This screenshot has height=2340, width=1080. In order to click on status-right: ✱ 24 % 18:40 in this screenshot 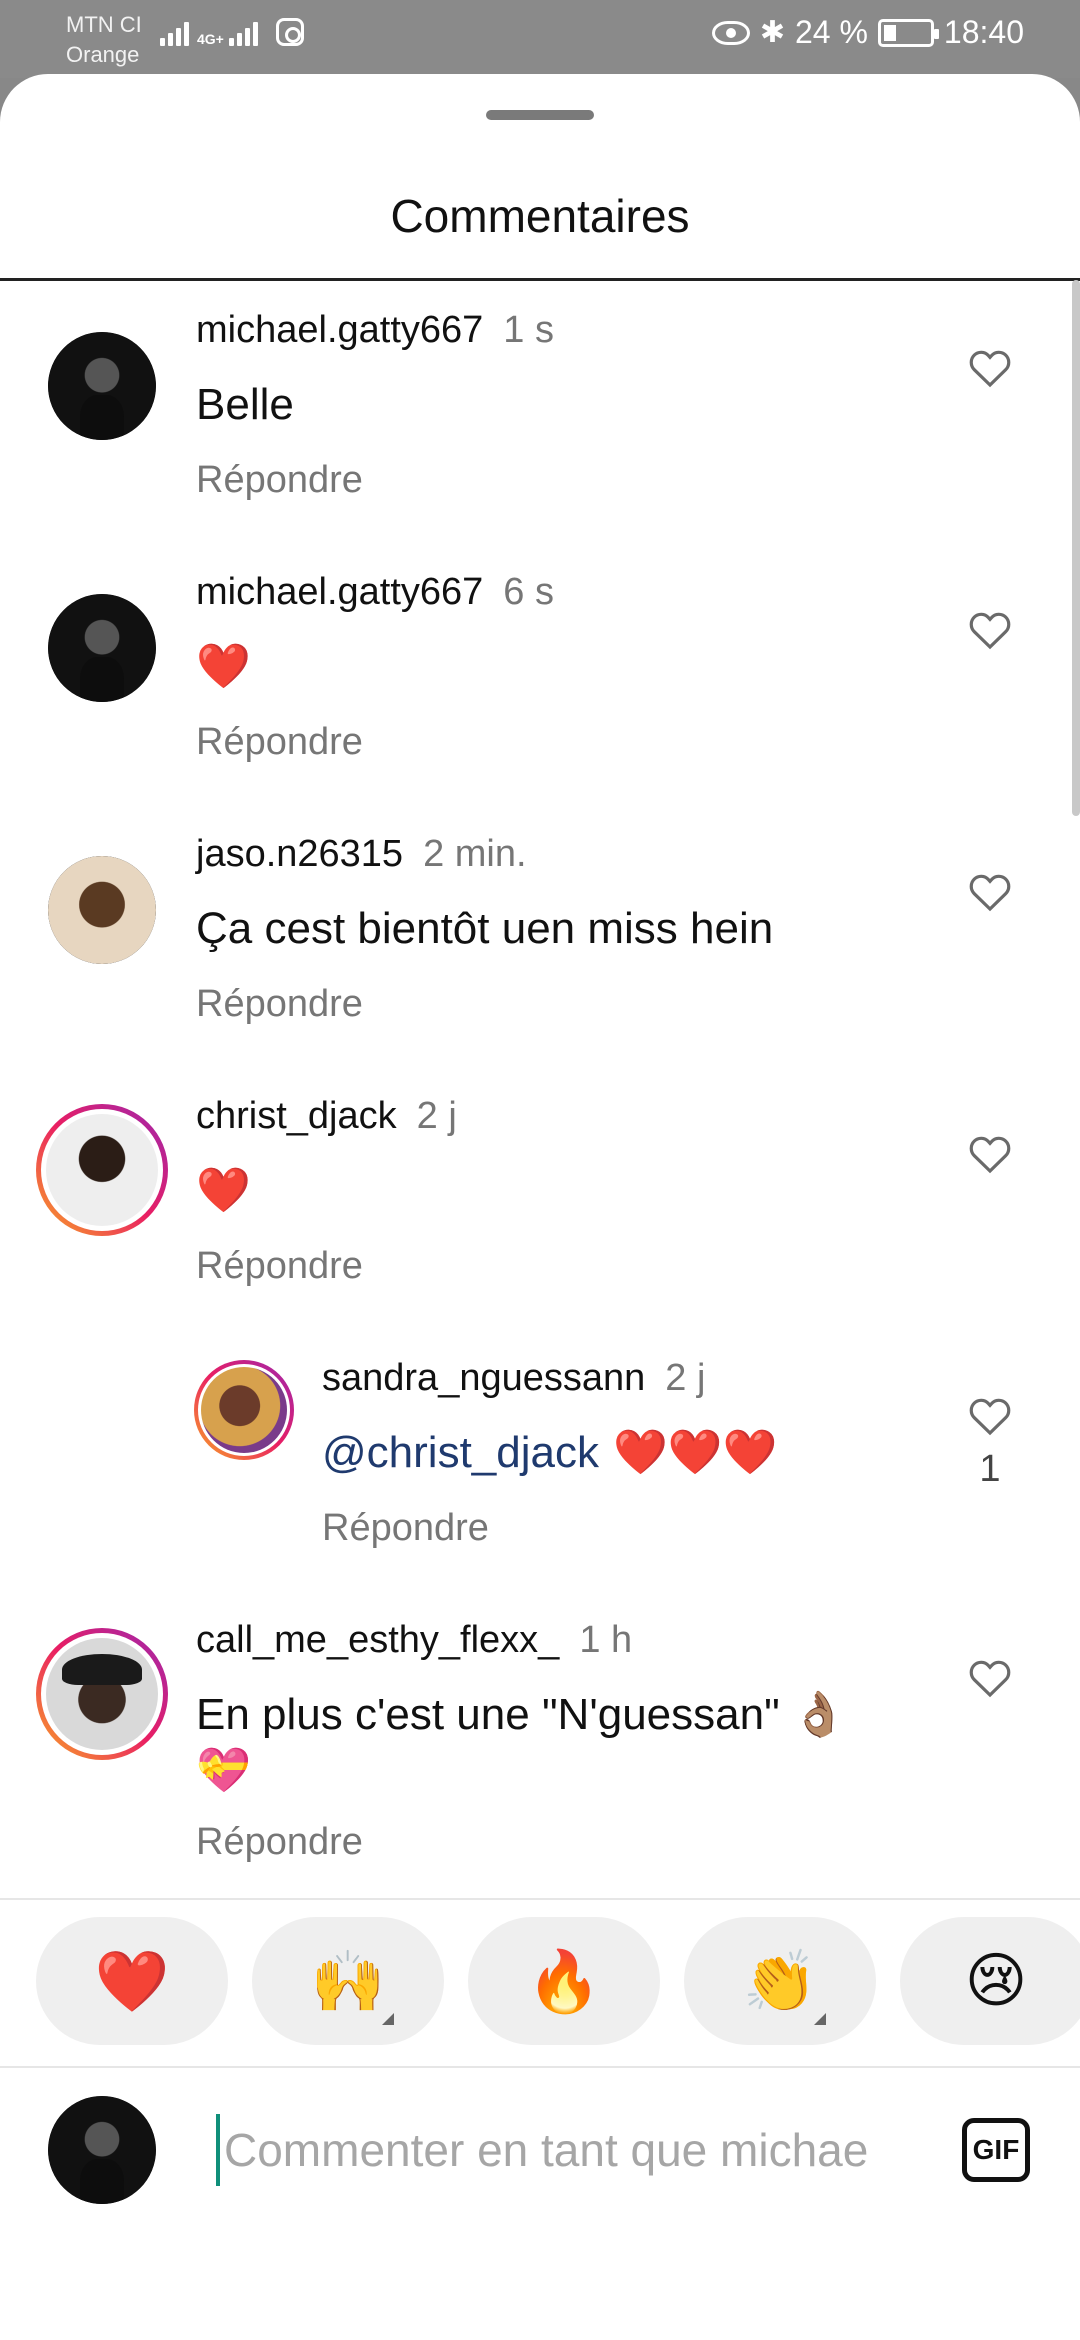, I will do `click(867, 32)`.